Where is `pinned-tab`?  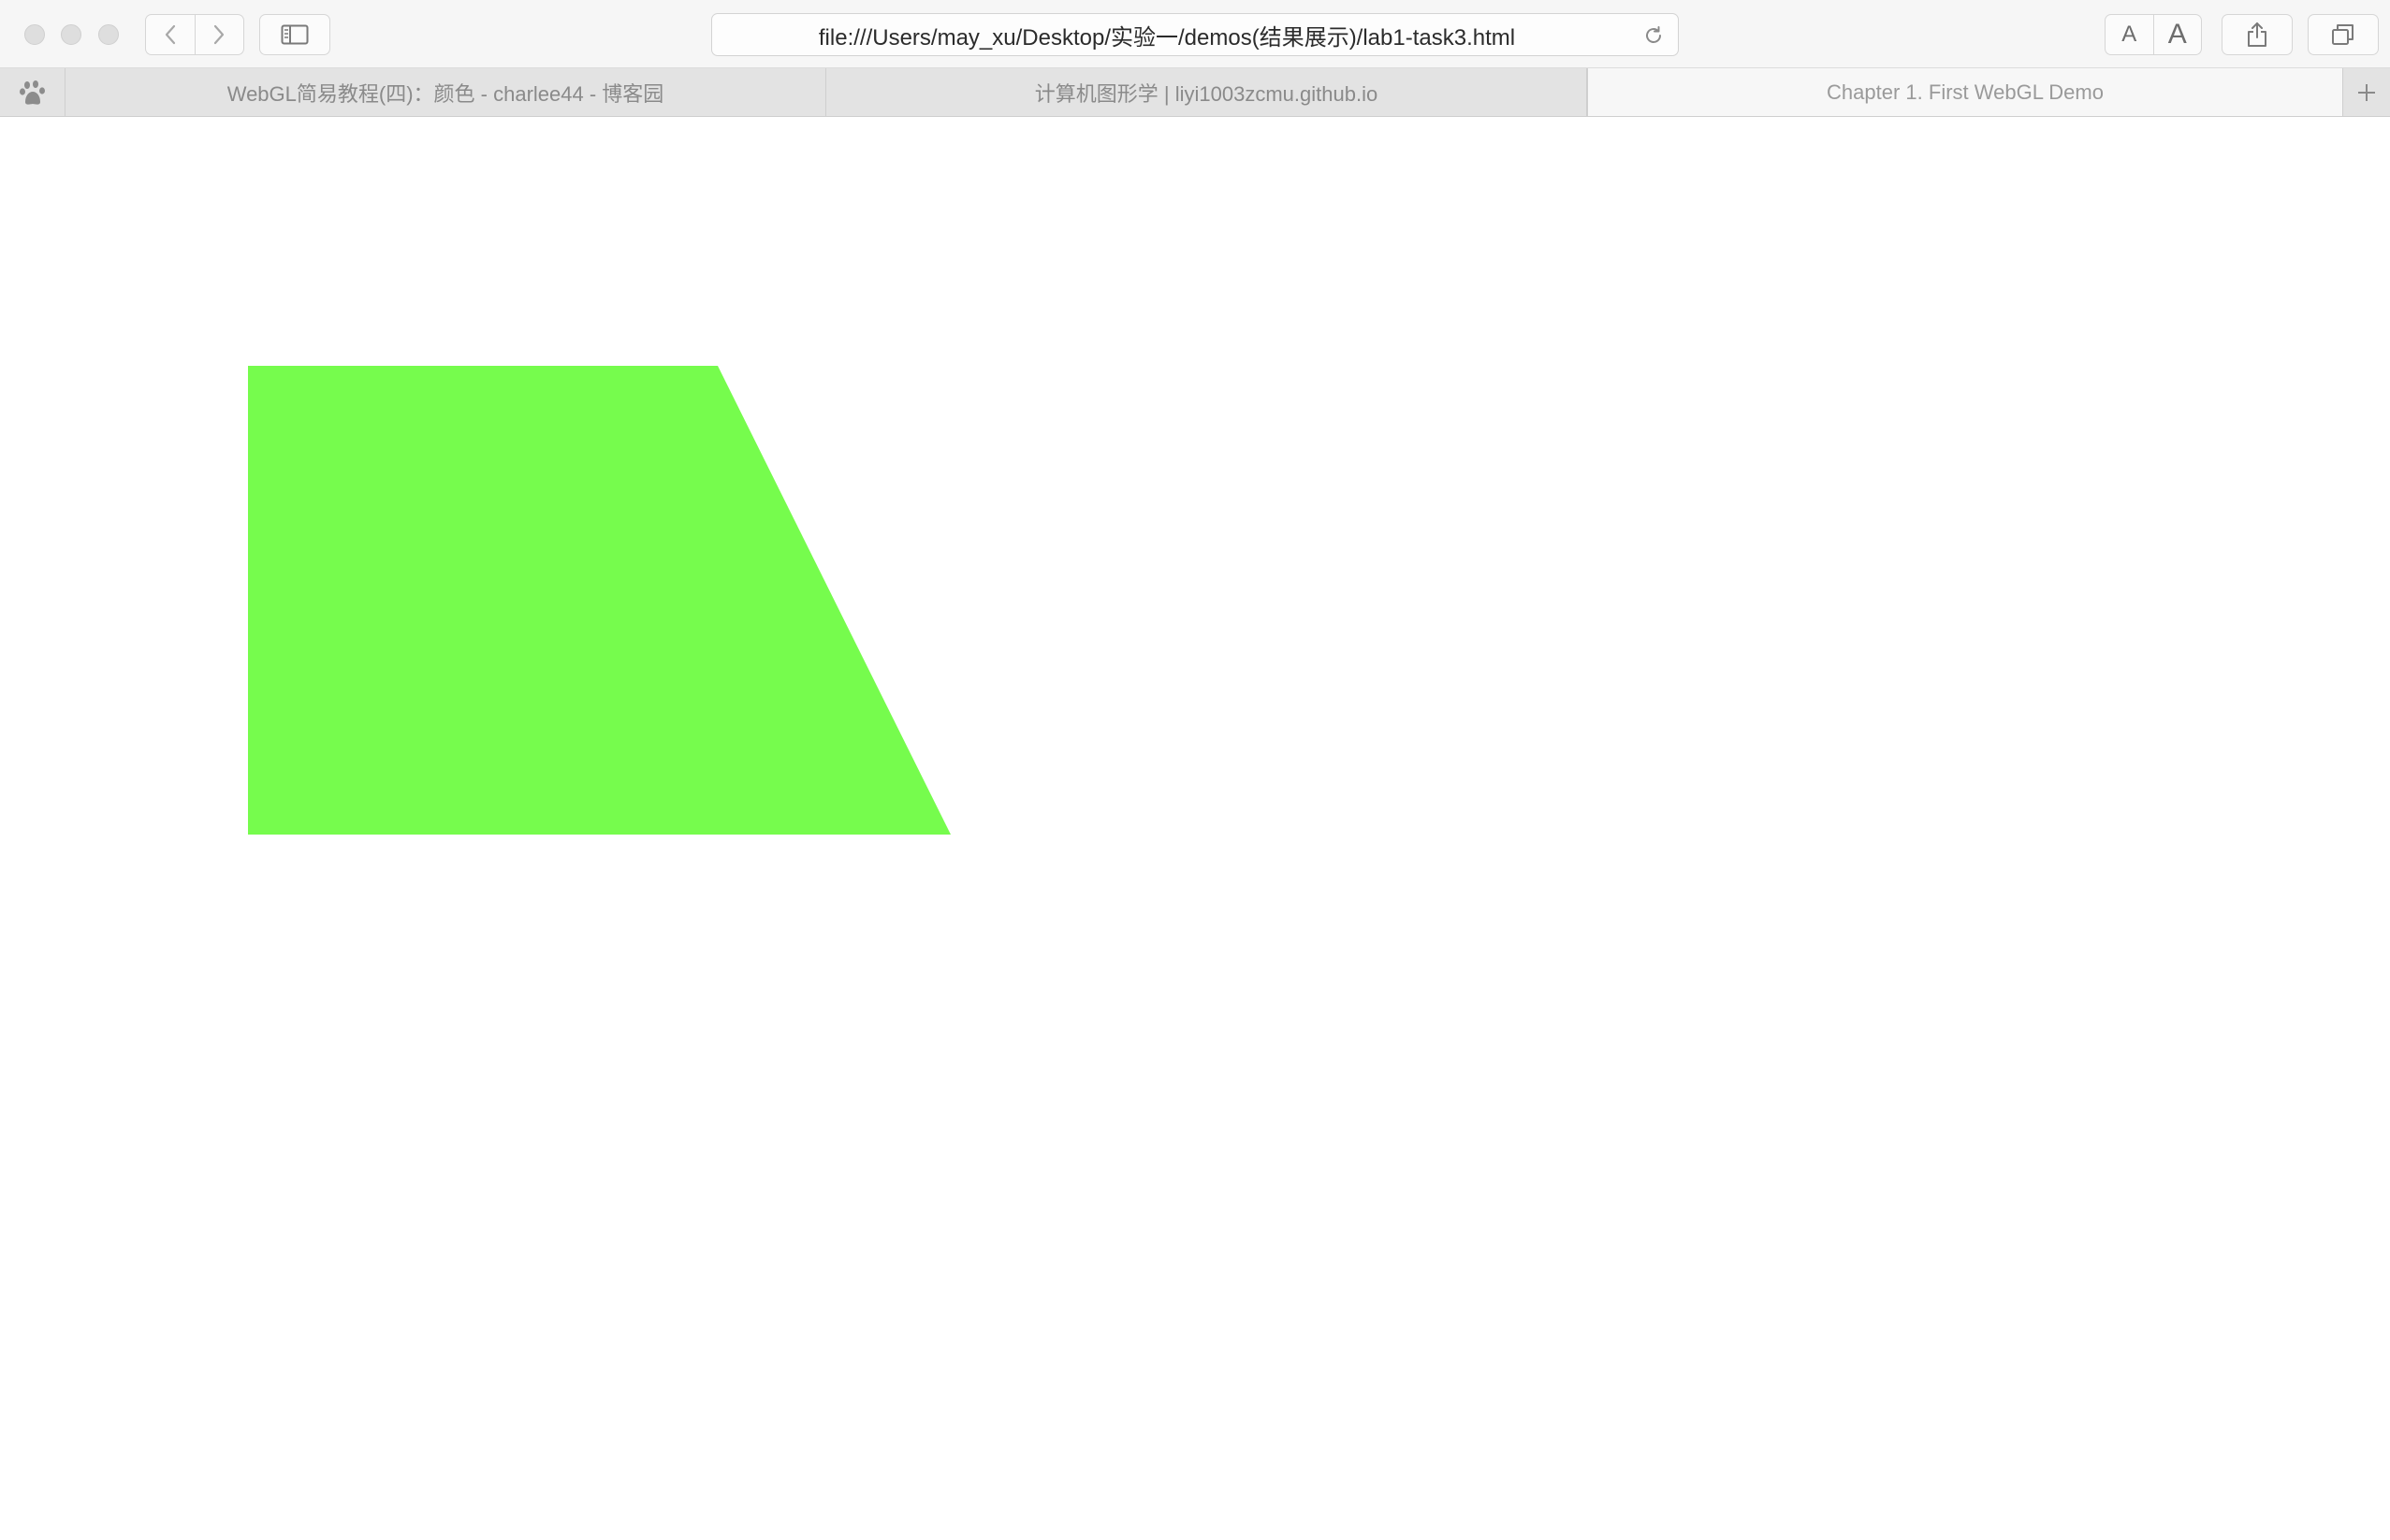 pinned-tab is located at coordinates (33, 92).